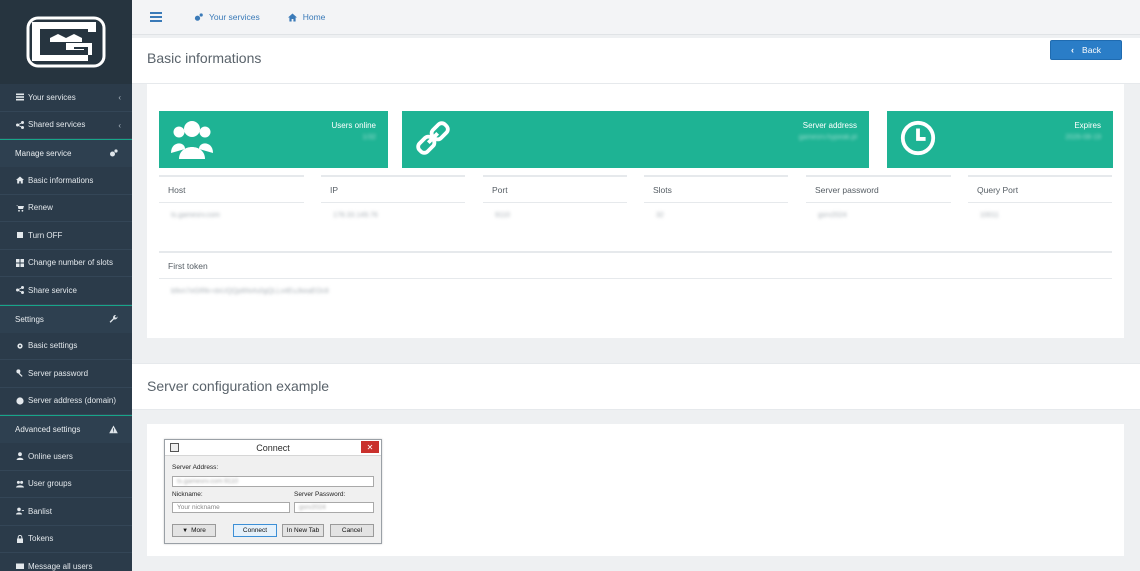 Image resolution: width=1140 pixels, height=571 pixels. What do you see at coordinates (60, 566) in the screenshot?
I see `sidebar-item-label: Message all users` at bounding box center [60, 566].